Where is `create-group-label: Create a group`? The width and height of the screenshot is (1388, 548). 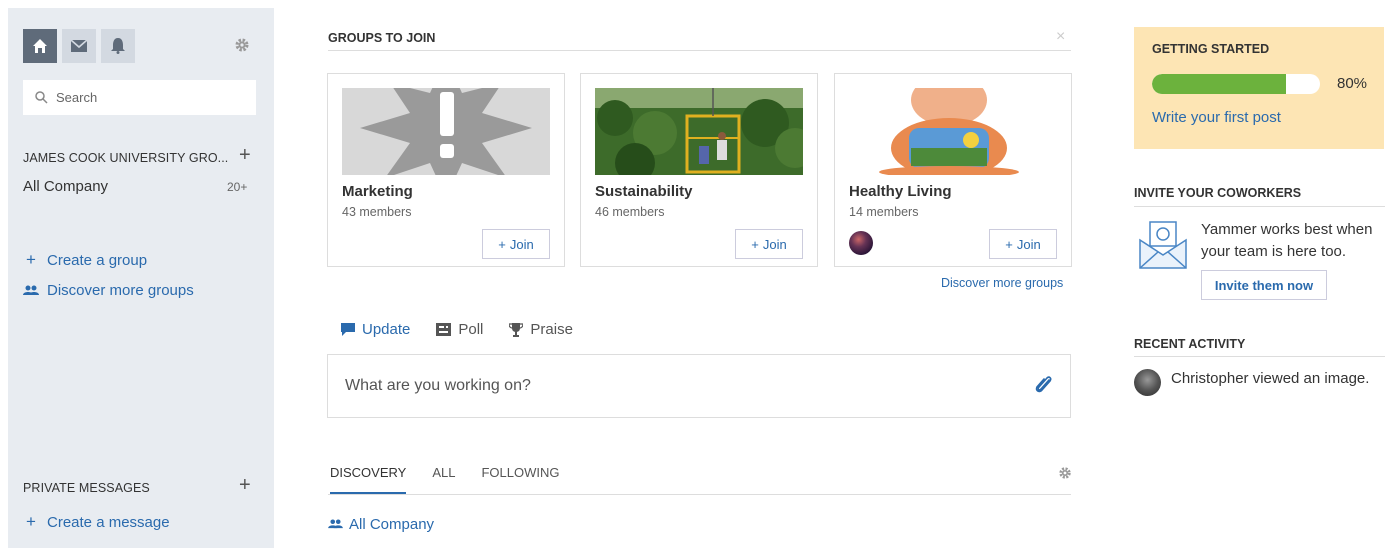 create-group-label: Create a group is located at coordinates (97, 260).